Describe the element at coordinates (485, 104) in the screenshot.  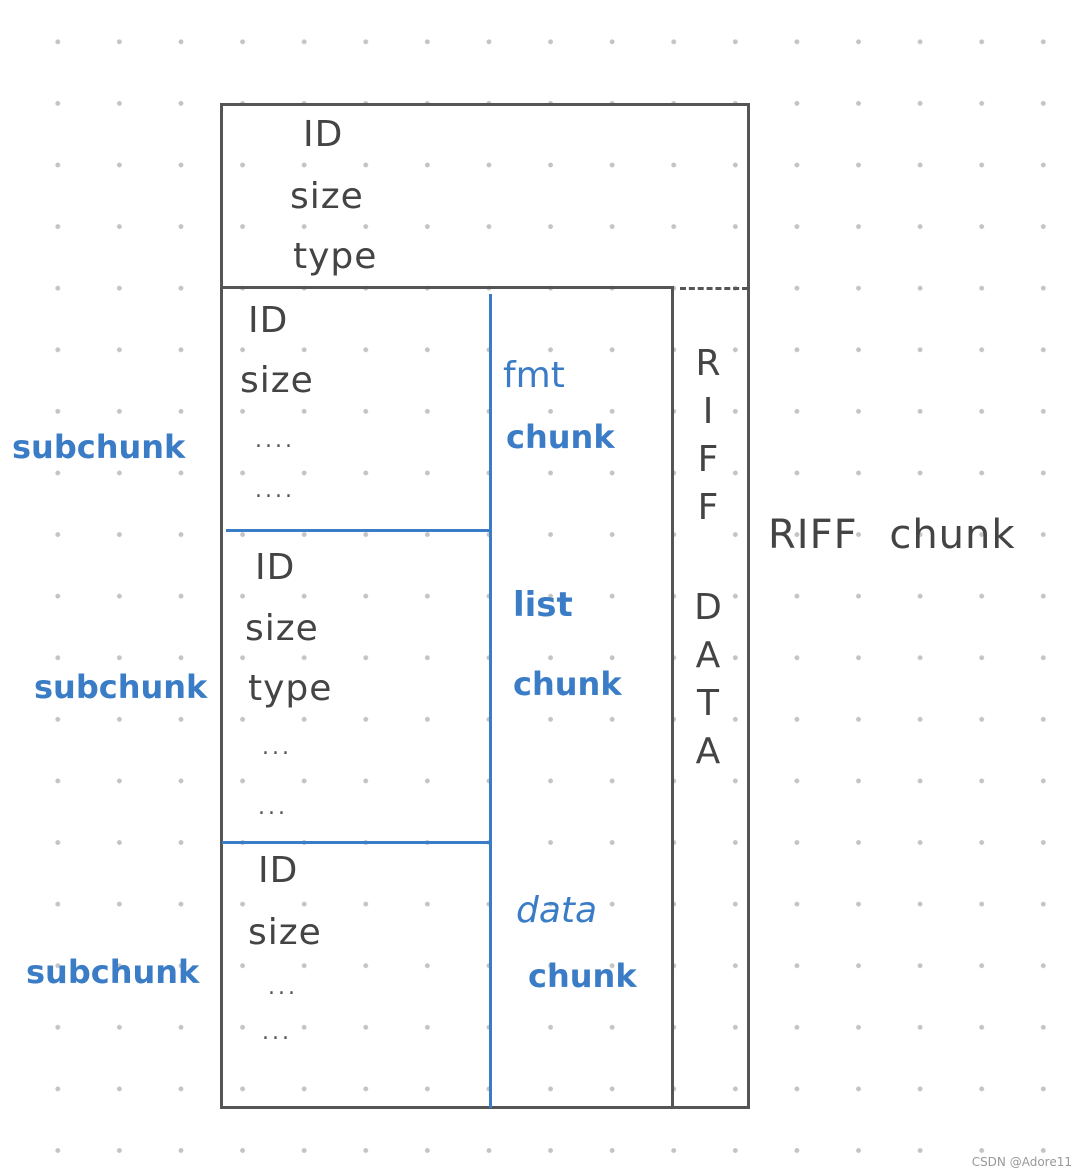
I see `outer-box-top` at that location.